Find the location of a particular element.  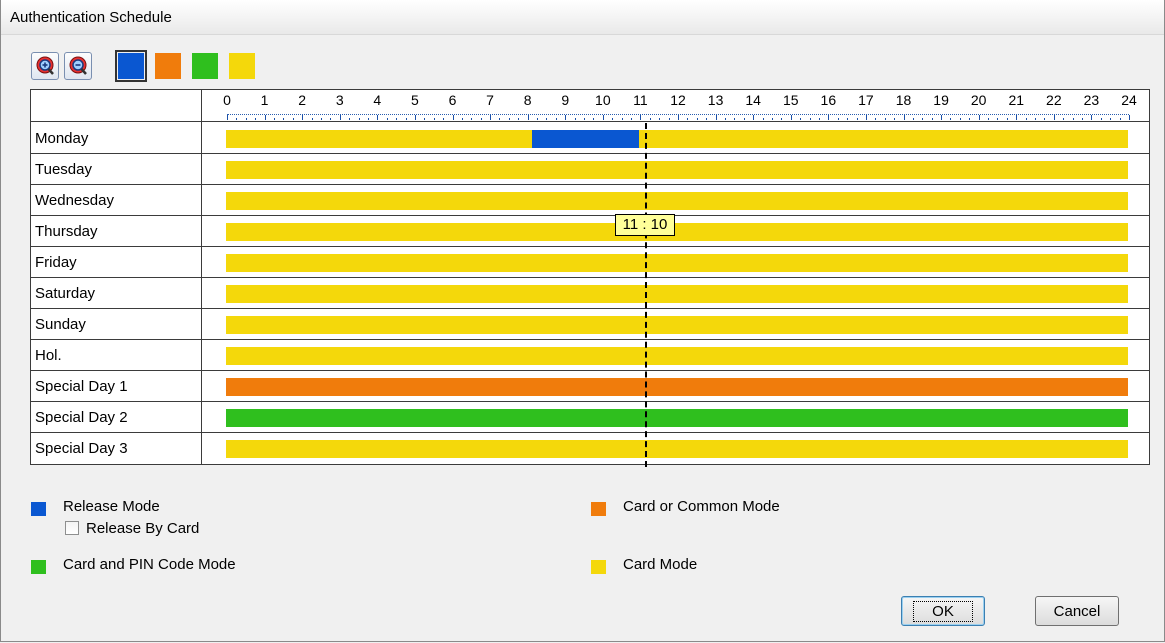

schedule-row: Friday is located at coordinates (590, 262).